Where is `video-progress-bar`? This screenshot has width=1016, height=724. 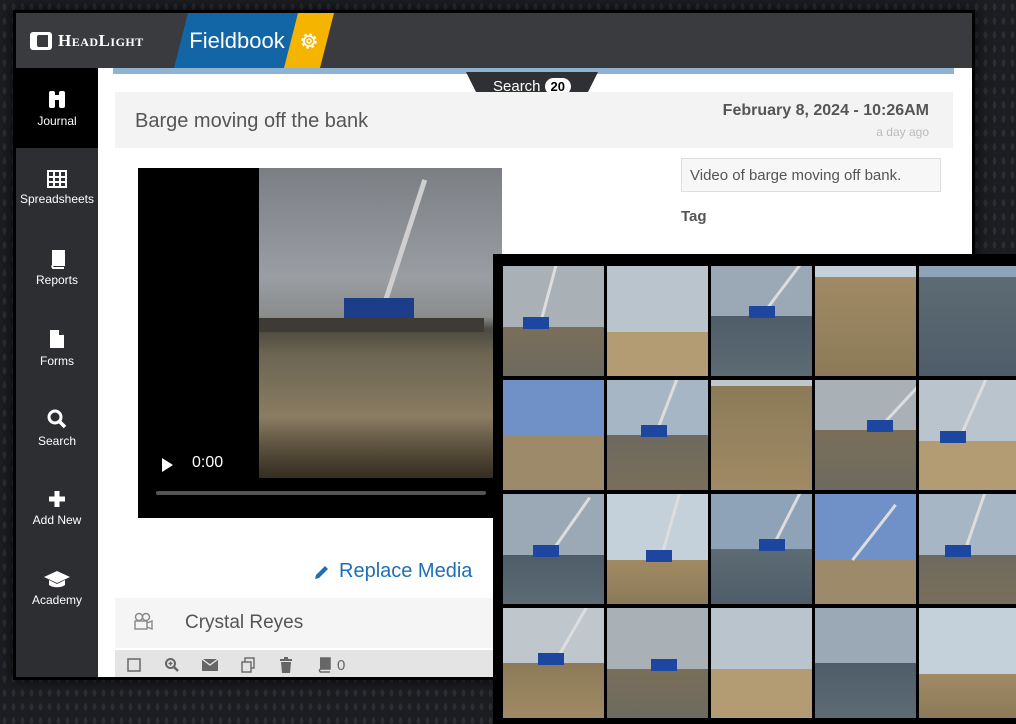 video-progress-bar is located at coordinates (321, 493).